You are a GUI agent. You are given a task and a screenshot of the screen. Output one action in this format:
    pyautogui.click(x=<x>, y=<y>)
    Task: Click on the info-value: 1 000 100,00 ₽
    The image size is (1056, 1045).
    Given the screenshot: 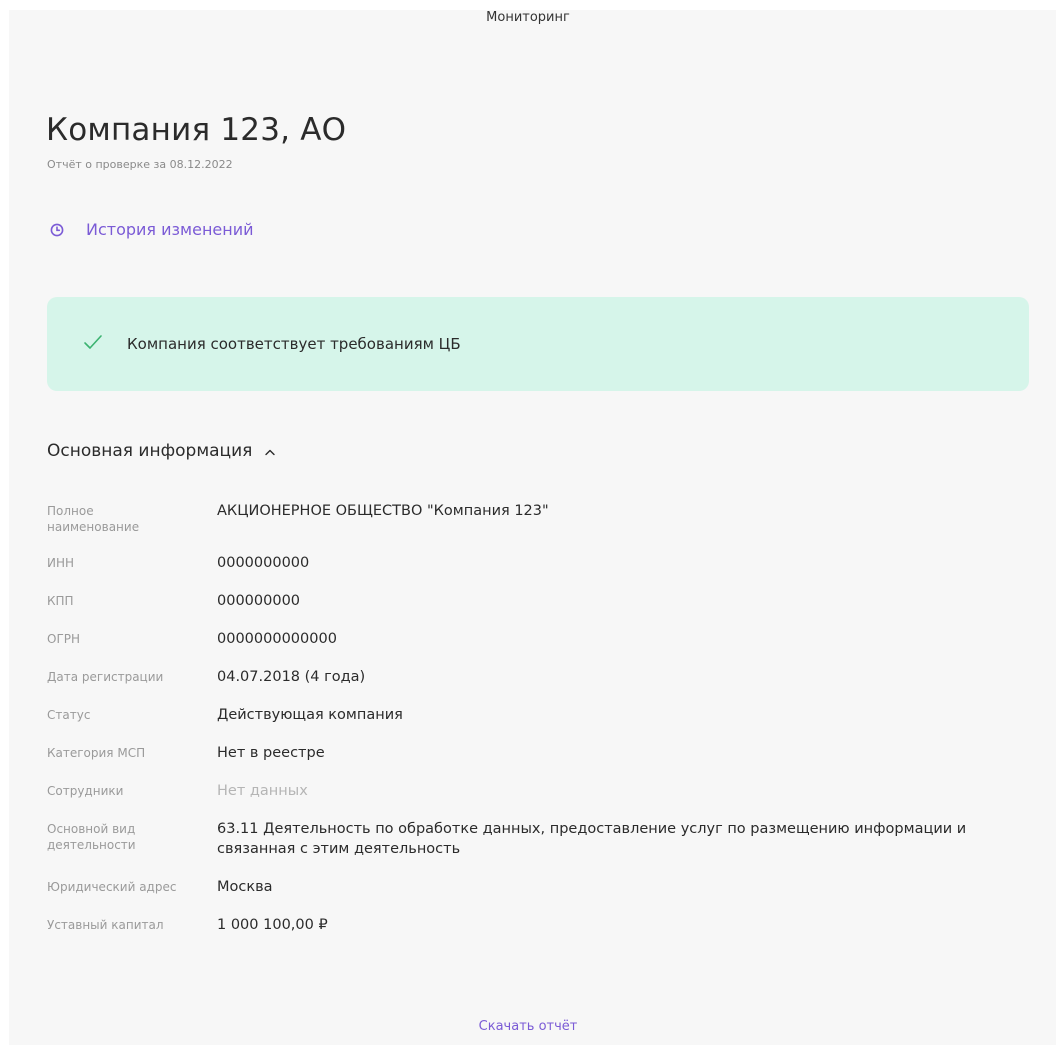 What is the action you would take?
    pyautogui.click(x=272, y=925)
    